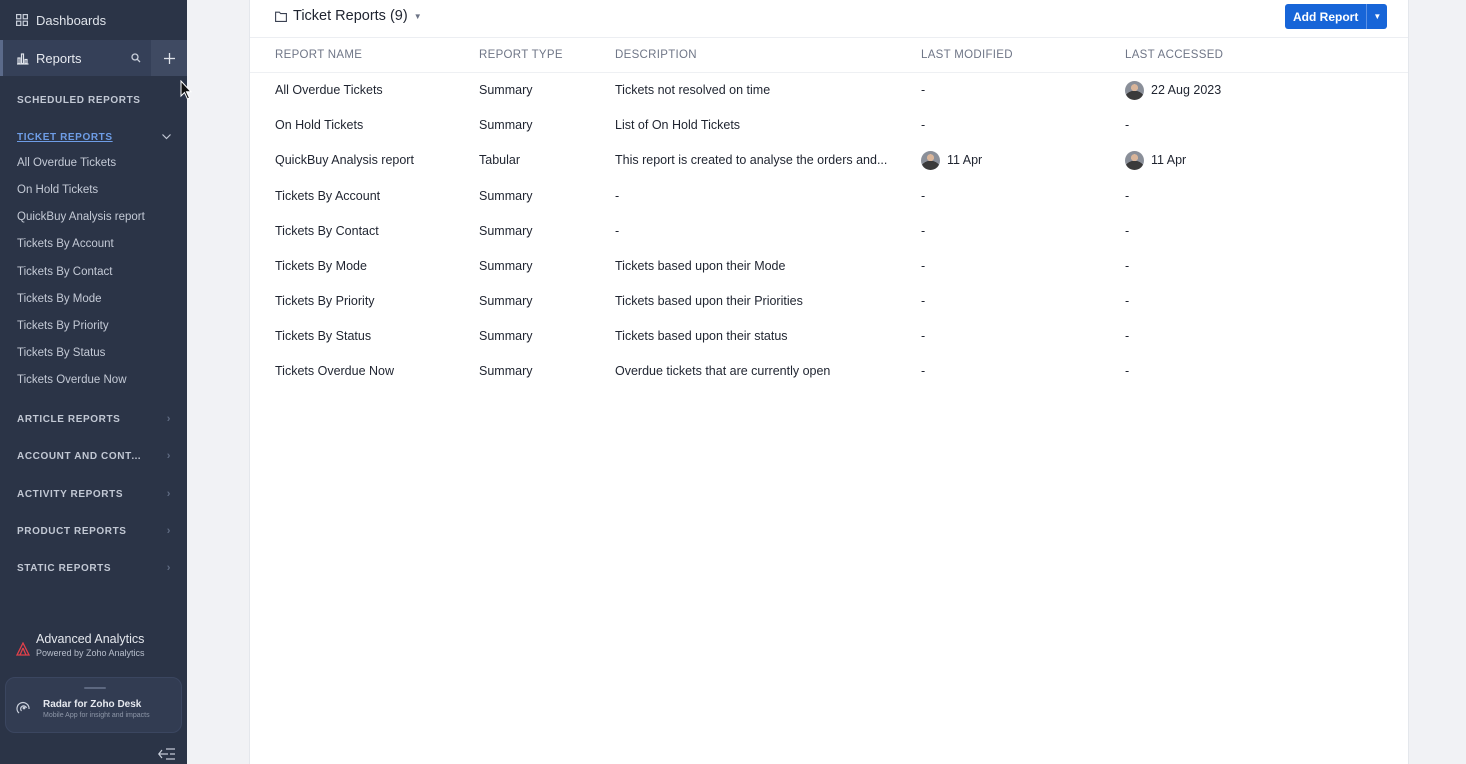 The image size is (1466, 764). What do you see at coordinates (334, 371) in the screenshot?
I see `report-name: Tickets Overdue Now` at bounding box center [334, 371].